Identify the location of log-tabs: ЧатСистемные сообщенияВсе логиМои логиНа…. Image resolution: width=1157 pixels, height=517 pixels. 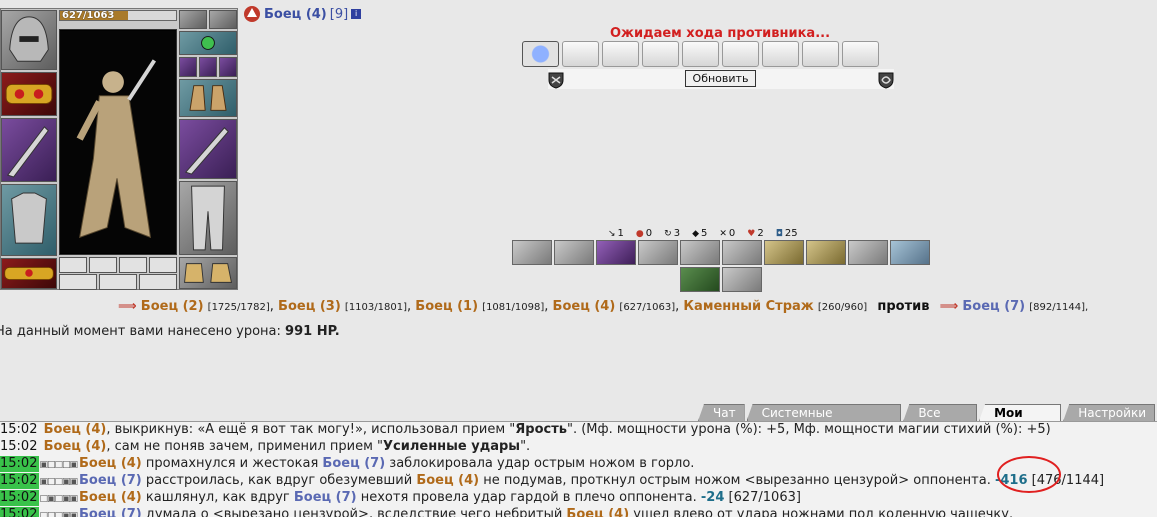
(927, 412).